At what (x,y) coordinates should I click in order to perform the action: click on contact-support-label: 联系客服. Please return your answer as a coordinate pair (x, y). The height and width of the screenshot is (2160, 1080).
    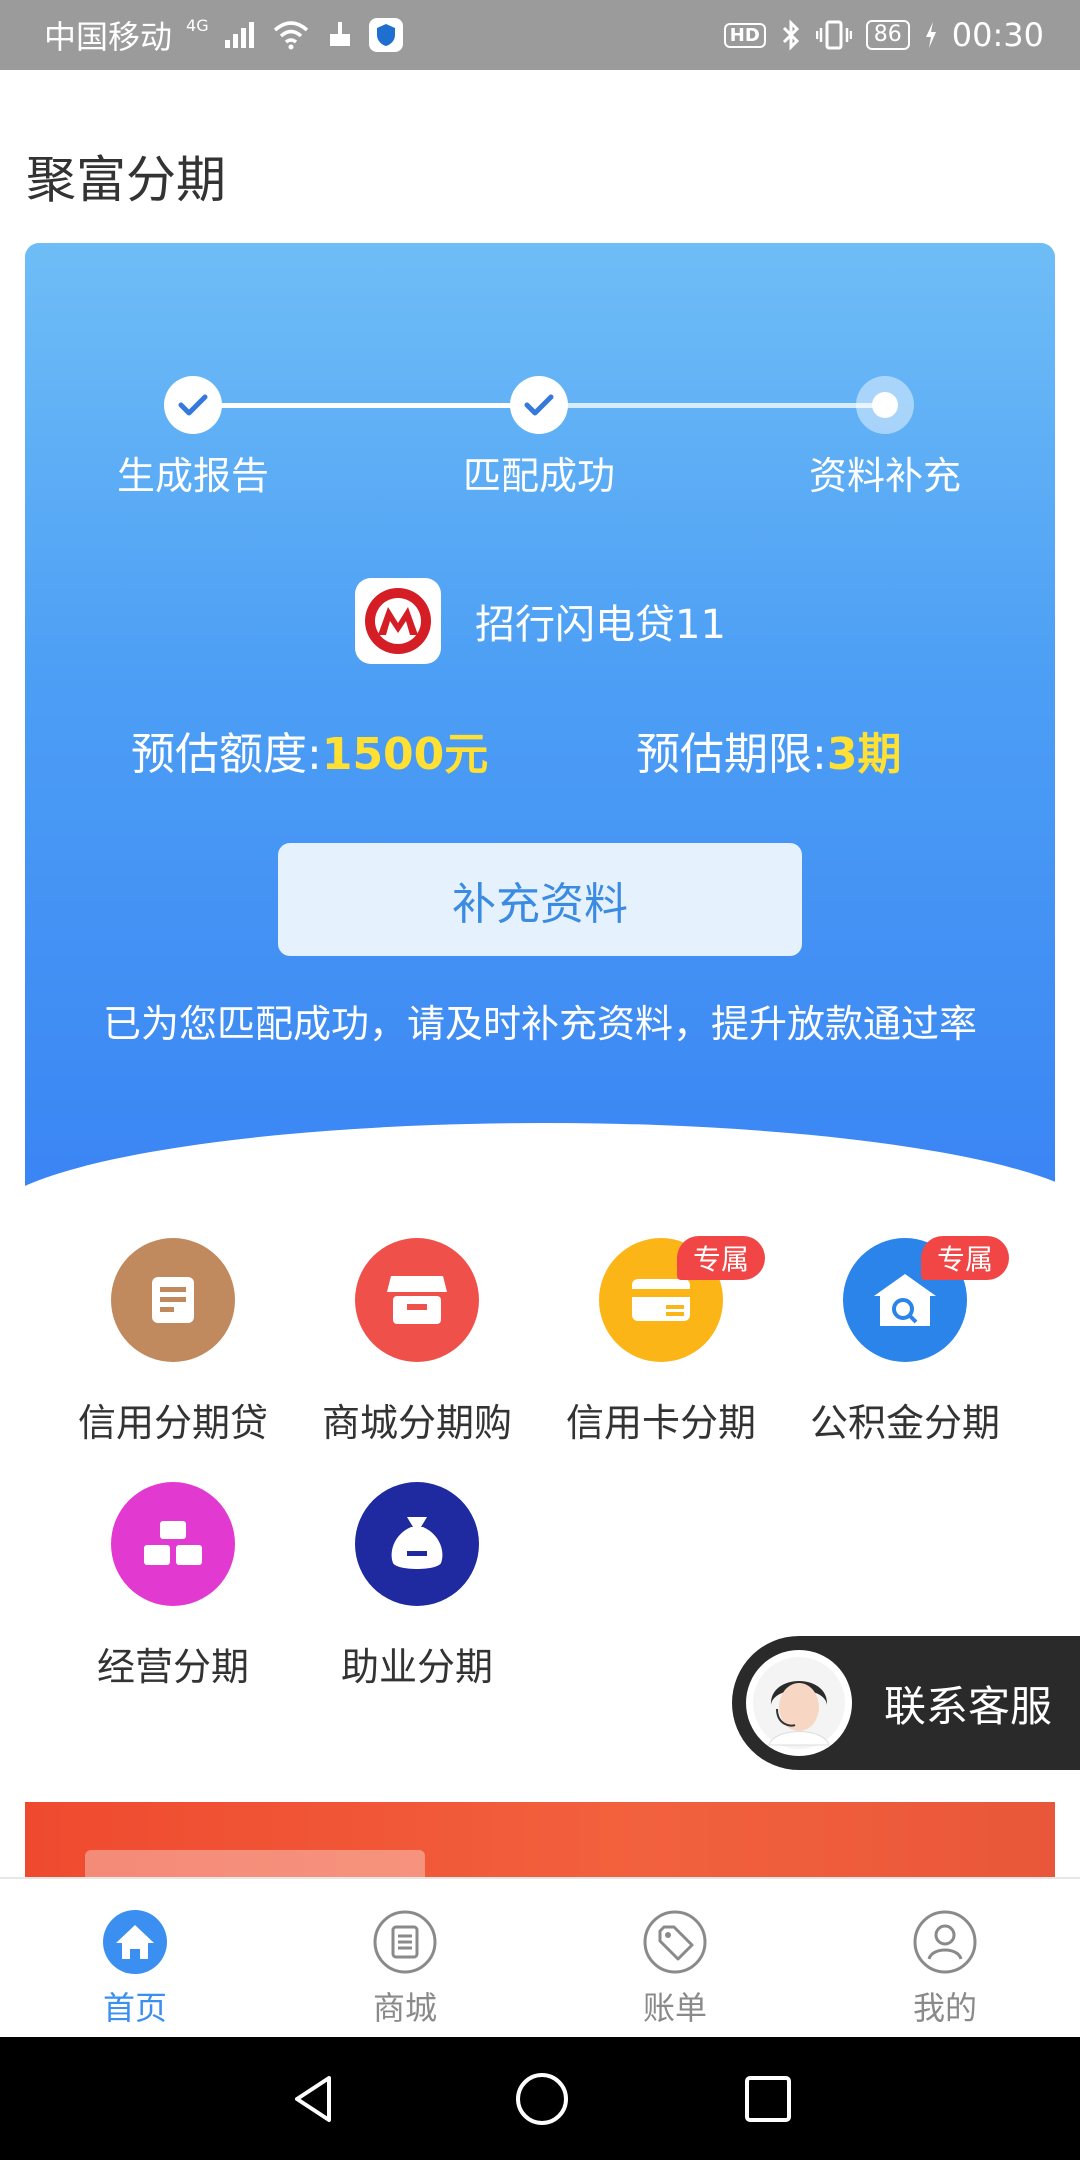
    Looking at the image, I should click on (968, 1706).